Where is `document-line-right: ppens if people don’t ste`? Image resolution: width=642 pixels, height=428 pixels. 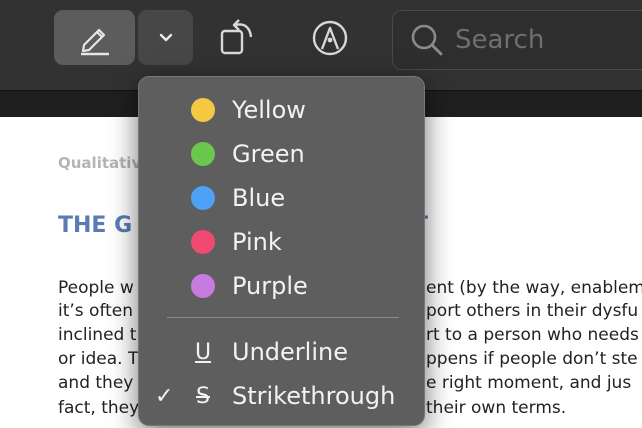
document-line-right: ppens if people don’t ste is located at coordinates (532, 359).